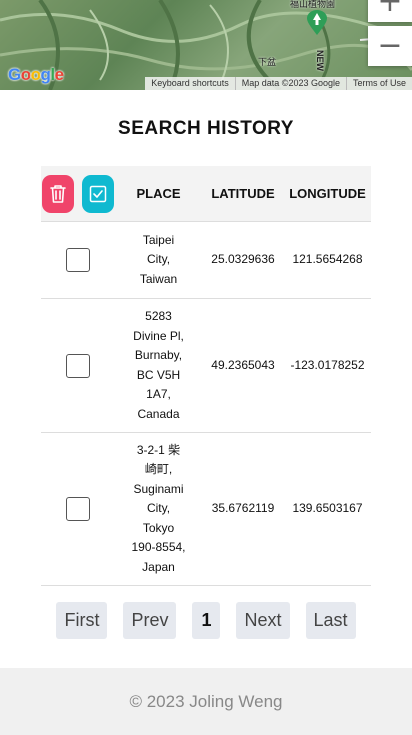  Describe the element at coordinates (158, 527) in the screenshot. I see `place-line: Tokyo` at that location.